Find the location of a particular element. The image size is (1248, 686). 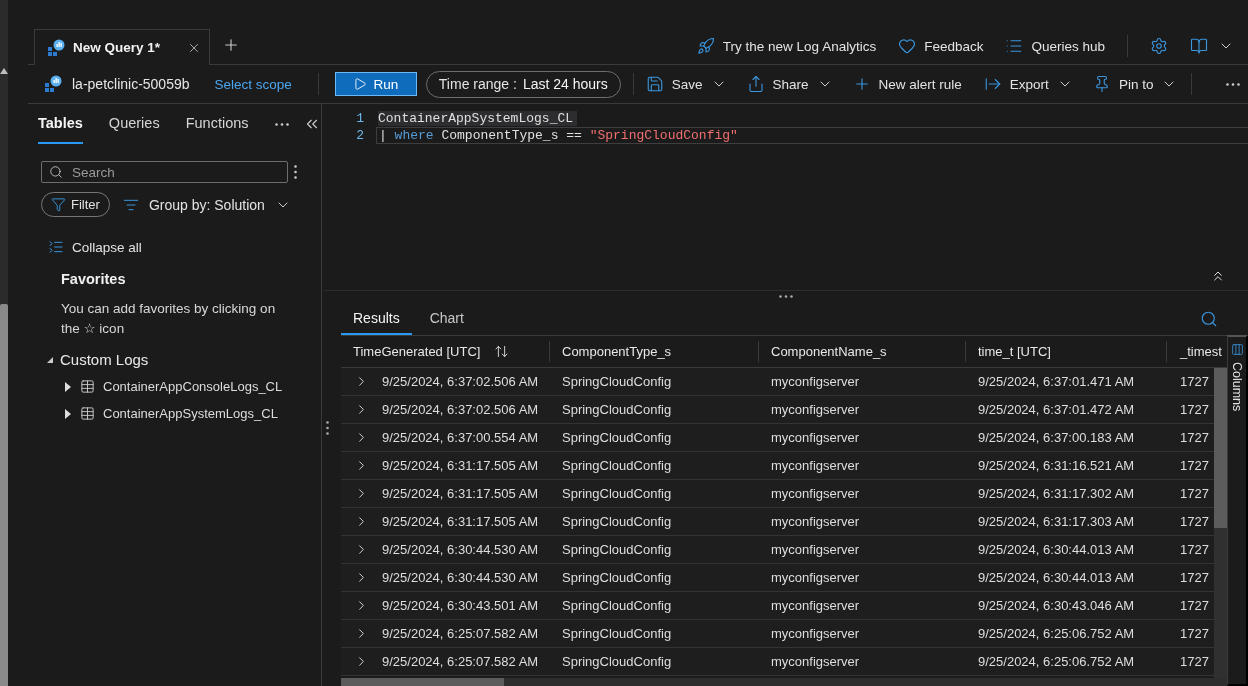

side-tab: Functions is located at coordinates (217, 124).